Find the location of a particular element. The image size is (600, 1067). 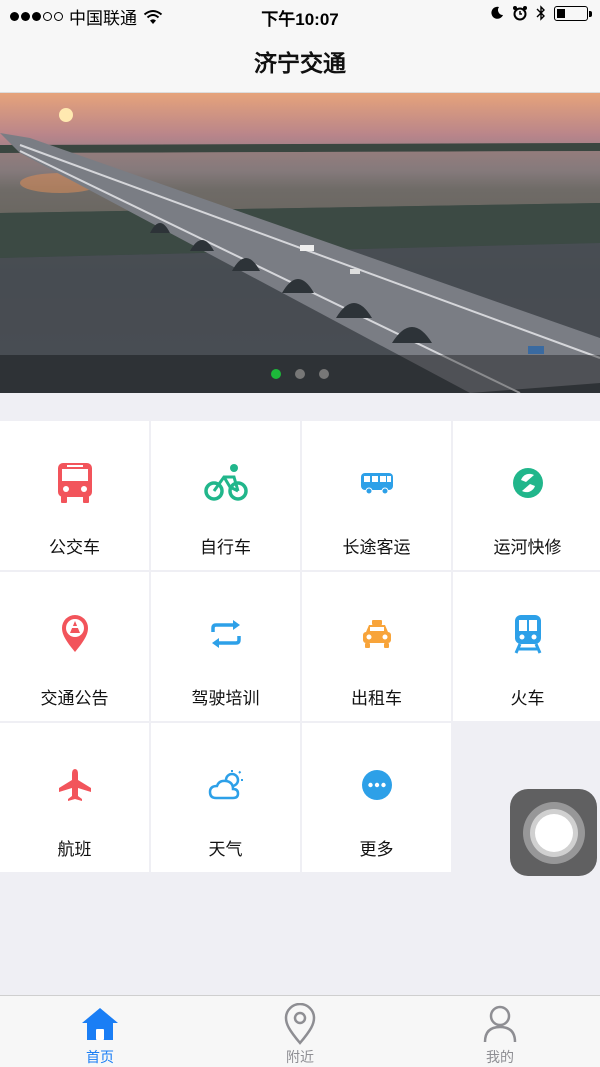

person-icon is located at coordinates (500, 1024).